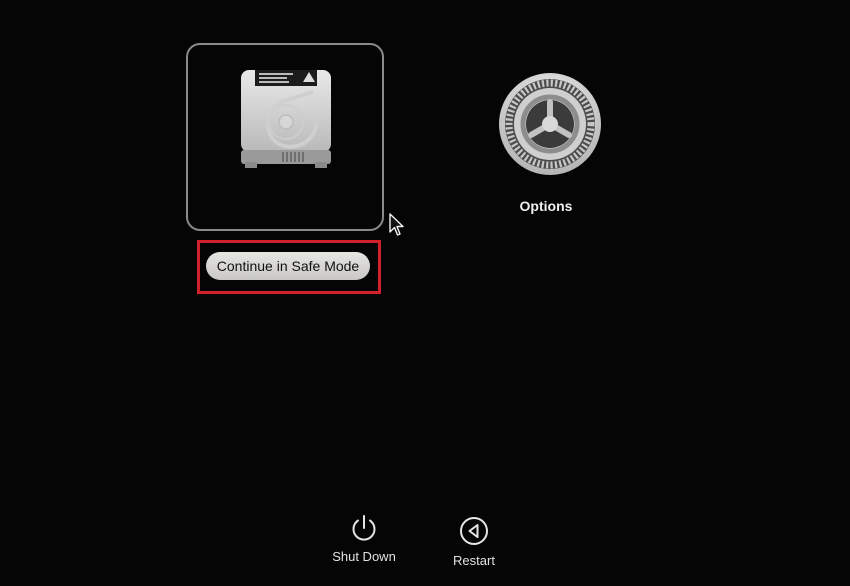  What do you see at coordinates (546, 206) in the screenshot?
I see `options-label: Options` at bounding box center [546, 206].